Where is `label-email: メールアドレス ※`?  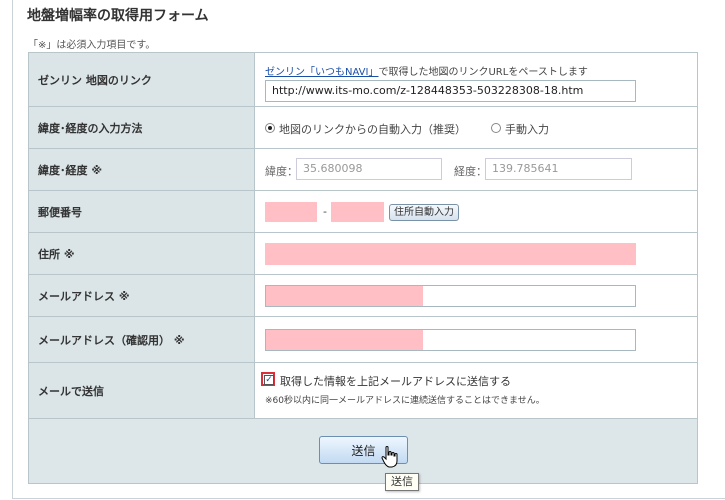
label-email: メールアドレス ※ is located at coordinates (142, 295).